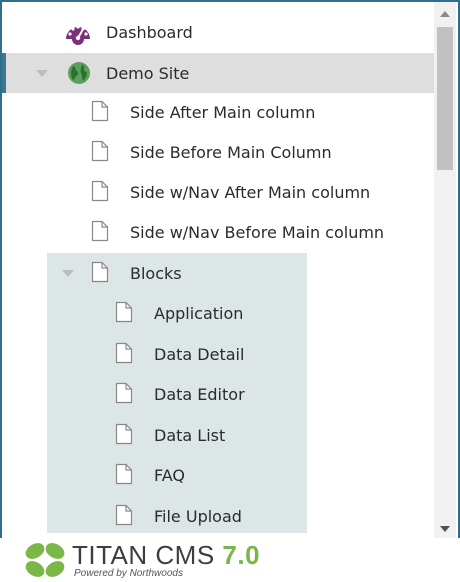 The image size is (460, 582). I want to click on arrow-up-icon, so click(445, 14).